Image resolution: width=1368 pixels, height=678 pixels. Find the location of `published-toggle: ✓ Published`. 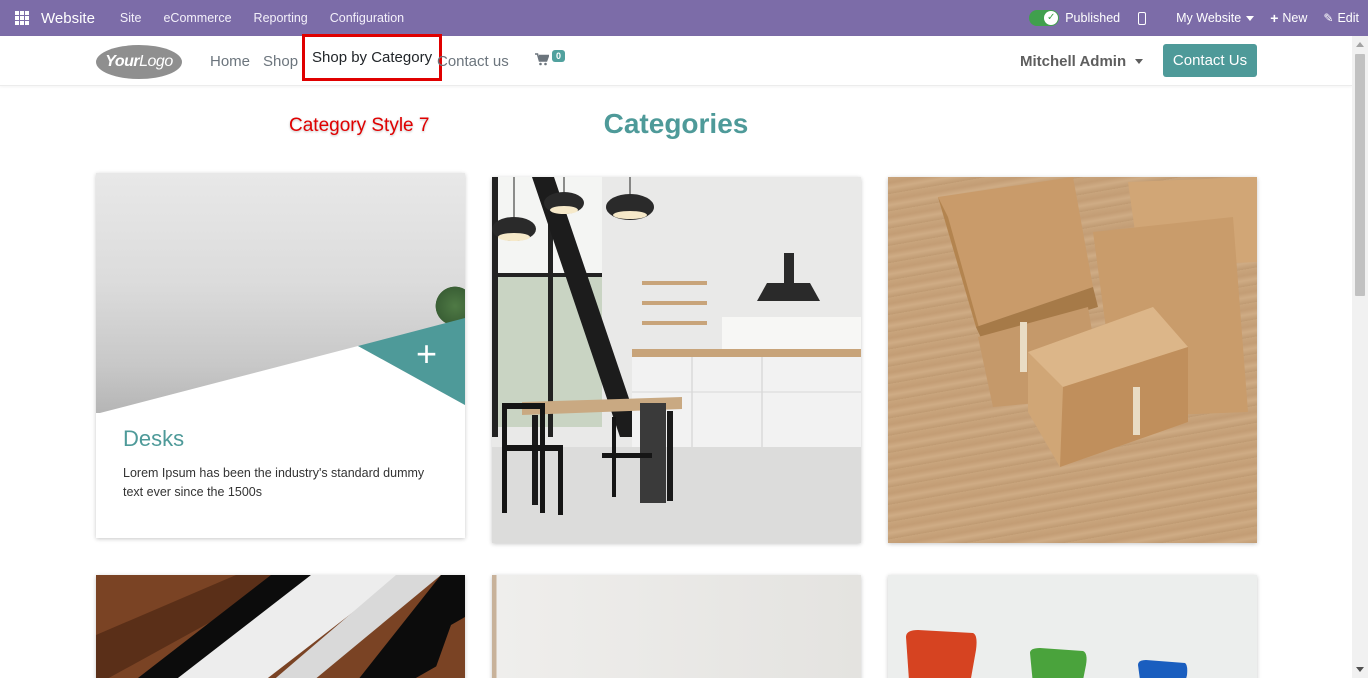

published-toggle: ✓ Published is located at coordinates (1074, 18).